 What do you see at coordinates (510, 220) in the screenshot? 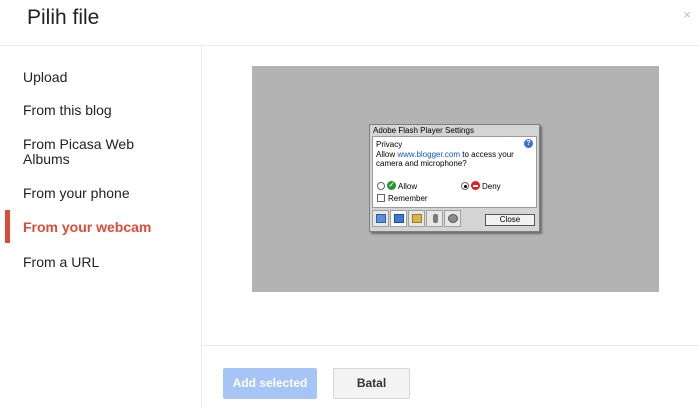
I see `flash-close-button: Close` at bounding box center [510, 220].